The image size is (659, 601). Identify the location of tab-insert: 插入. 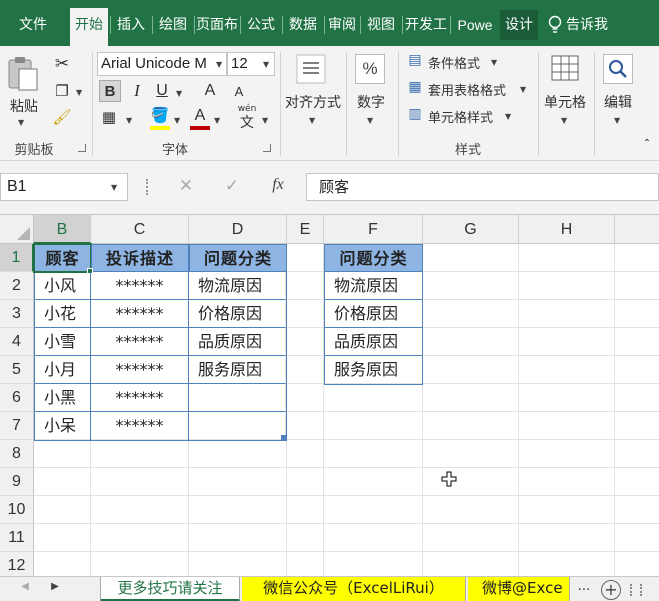
(131, 25).